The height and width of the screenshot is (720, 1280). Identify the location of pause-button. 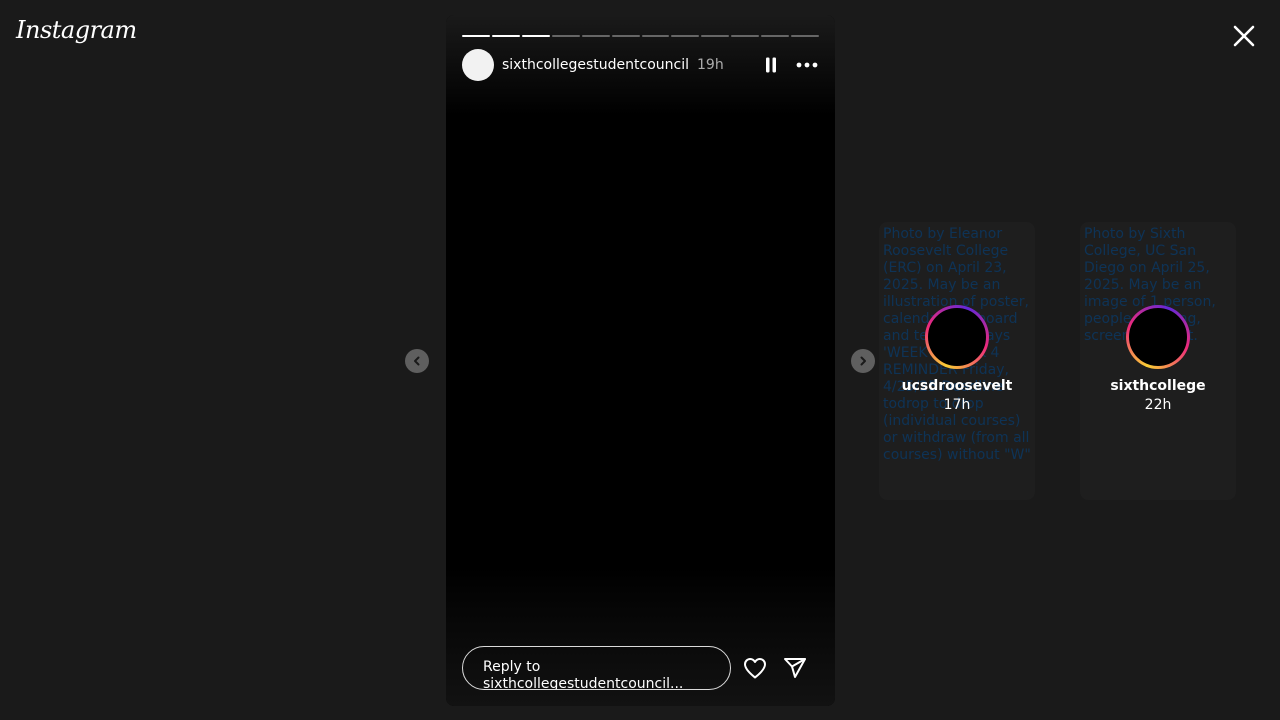
(771, 65).